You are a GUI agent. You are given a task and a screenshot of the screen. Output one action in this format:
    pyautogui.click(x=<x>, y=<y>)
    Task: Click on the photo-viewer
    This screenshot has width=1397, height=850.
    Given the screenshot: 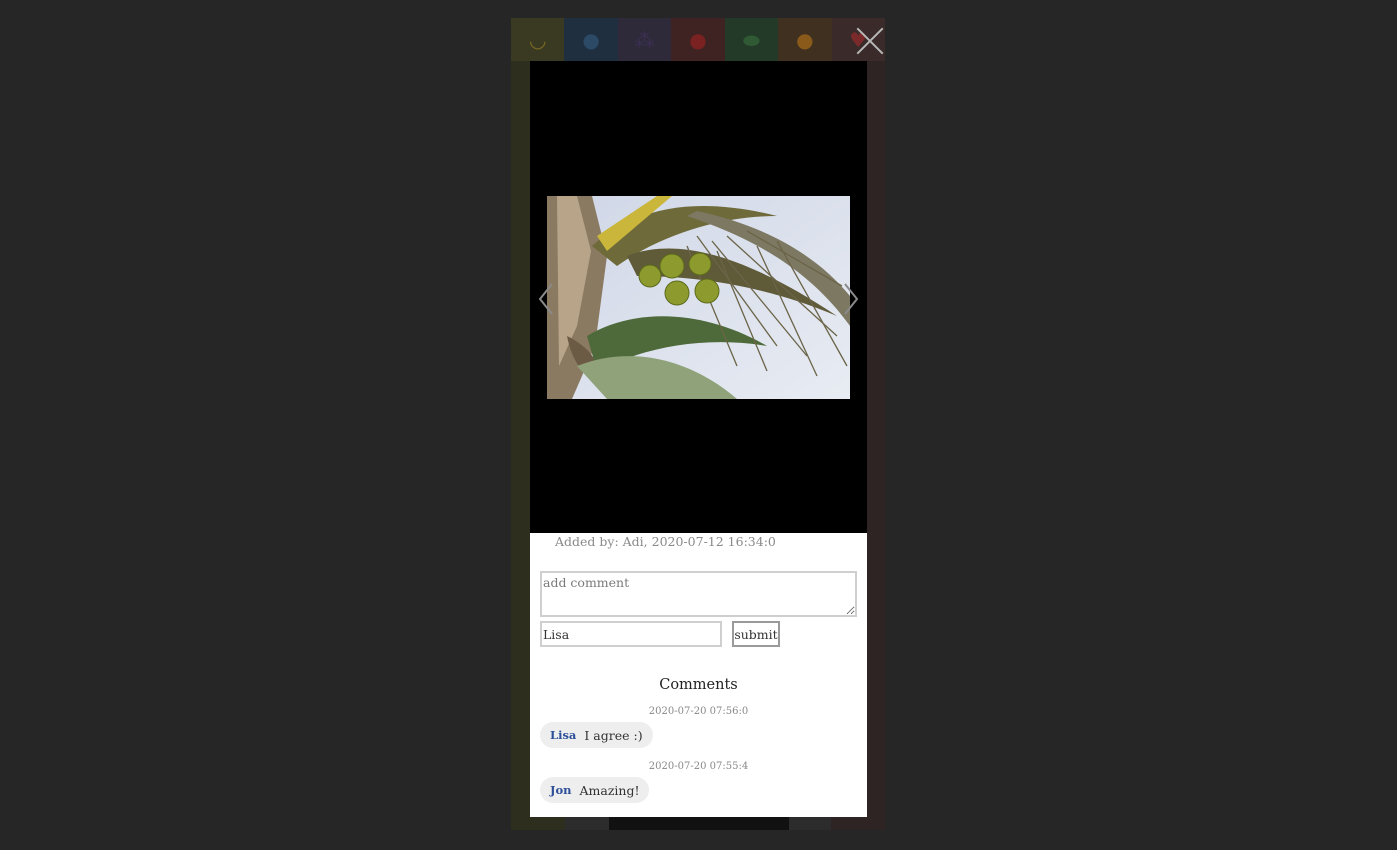 What is the action you would take?
    pyautogui.click(x=698, y=297)
    